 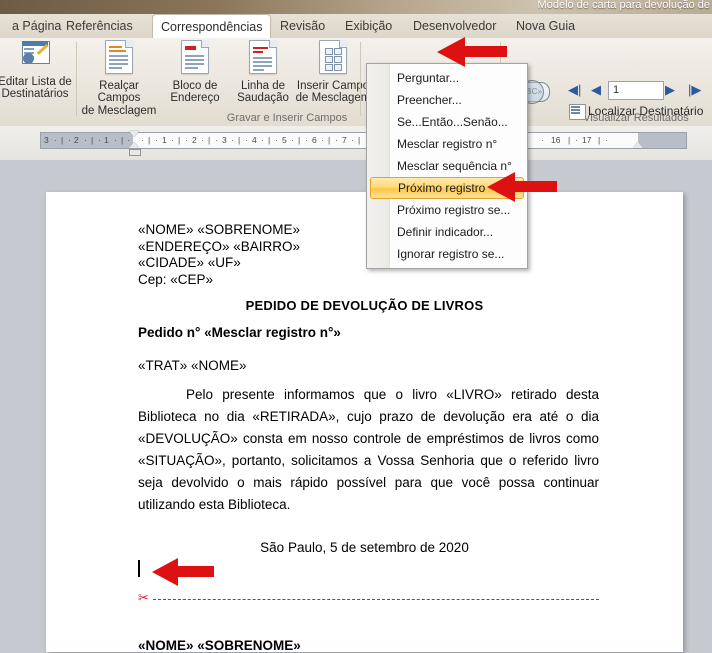 I want to click on address-block-icon, so click(x=195, y=59).